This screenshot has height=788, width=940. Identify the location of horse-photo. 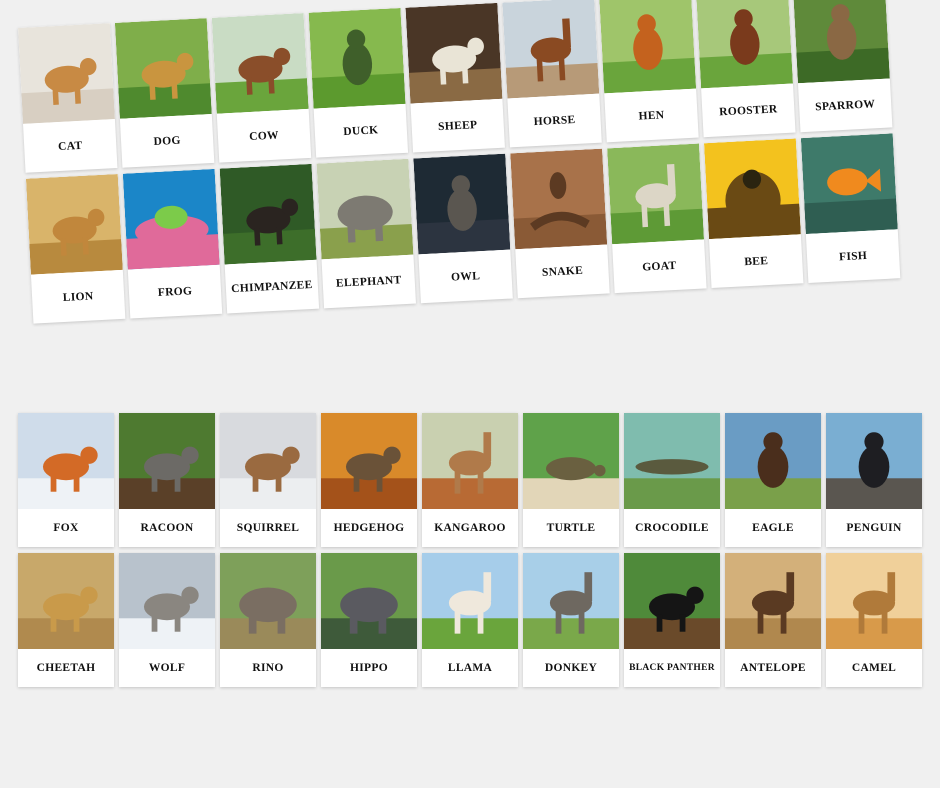
(551, 49).